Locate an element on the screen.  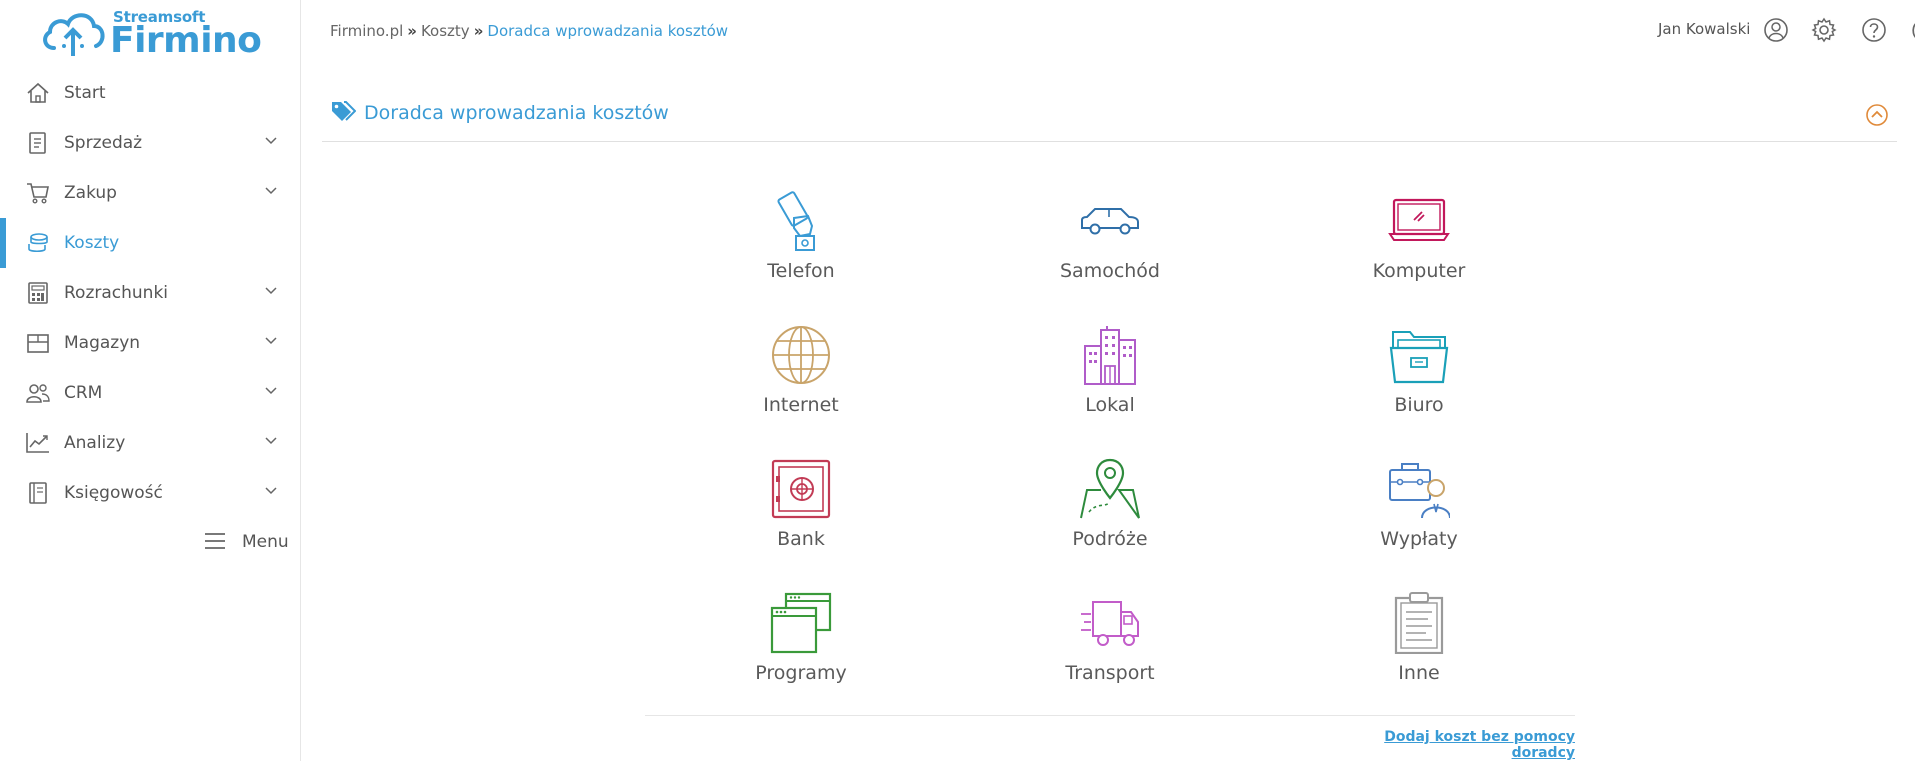
sidebar-item-label: Rozrachunki is located at coordinates (116, 293).